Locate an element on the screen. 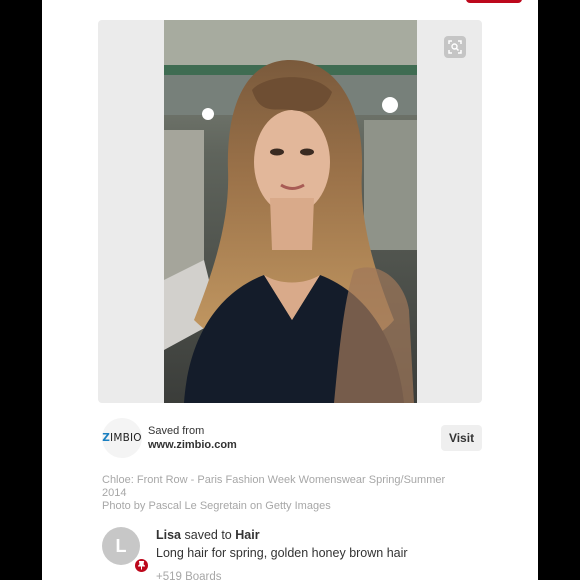 This screenshot has width=580, height=580. saver-name: Lisa is located at coordinates (168, 535).